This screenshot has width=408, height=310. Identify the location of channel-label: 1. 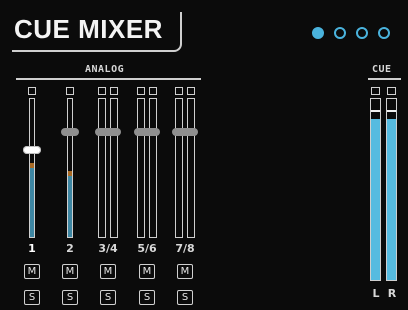
(32, 248).